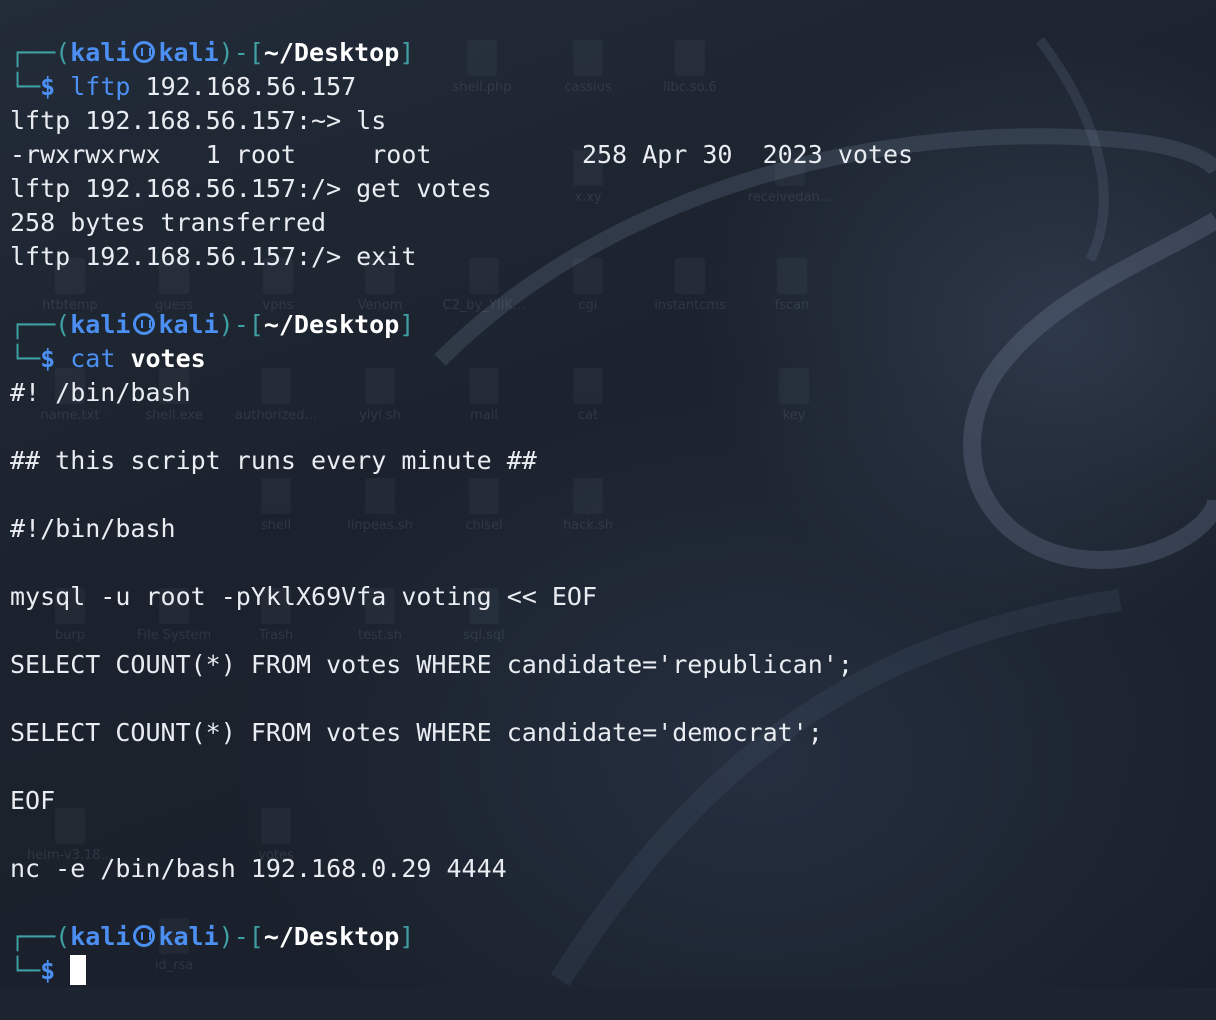  I want to click on output-line: lftp 192.168.56.157:/> get votes, so click(251, 188).